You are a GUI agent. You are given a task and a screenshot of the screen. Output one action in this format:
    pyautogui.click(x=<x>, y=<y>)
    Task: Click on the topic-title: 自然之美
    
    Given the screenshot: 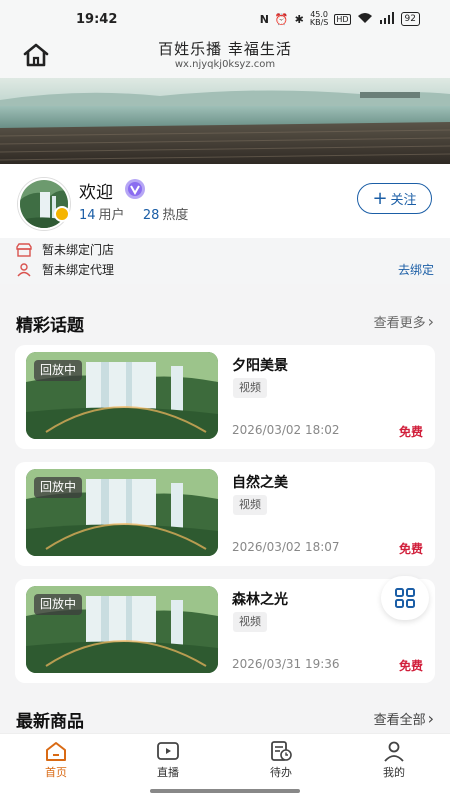 What is the action you would take?
    pyautogui.click(x=260, y=483)
    